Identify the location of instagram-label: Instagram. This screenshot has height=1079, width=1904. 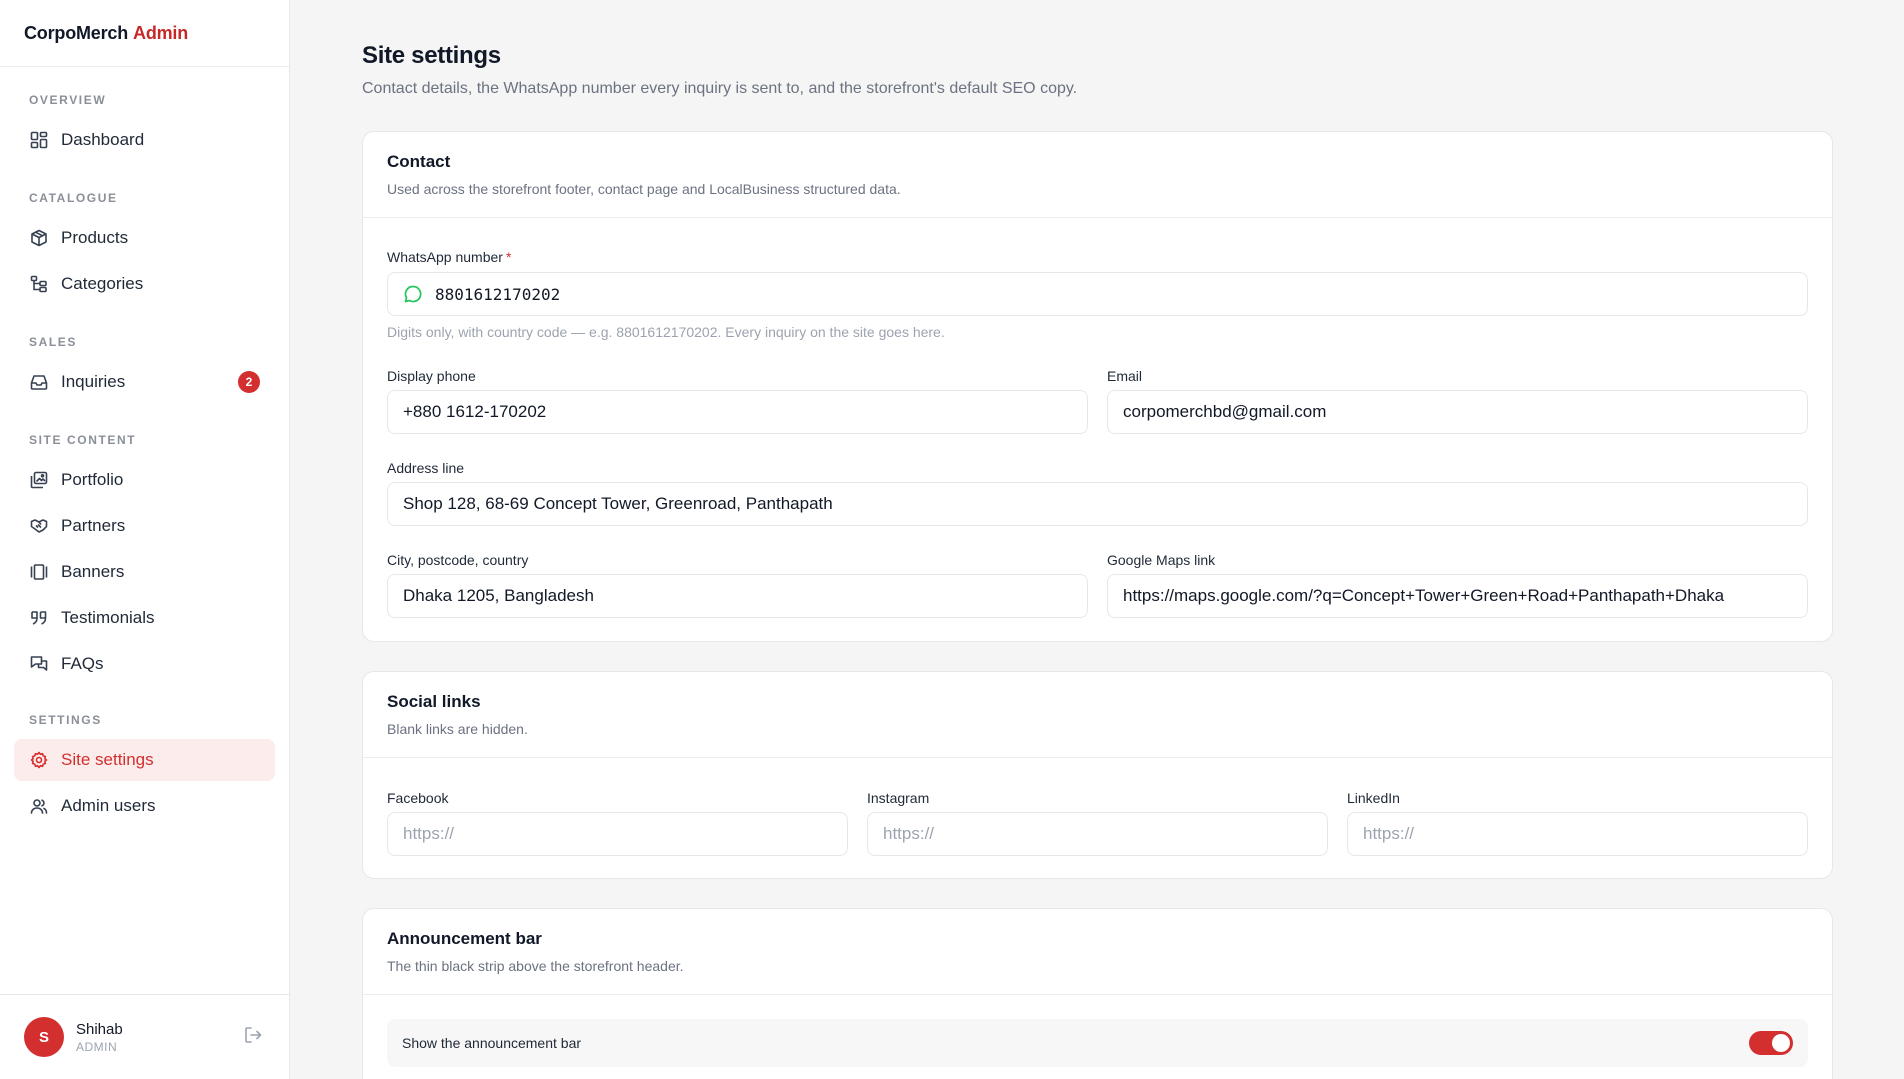
(898, 798).